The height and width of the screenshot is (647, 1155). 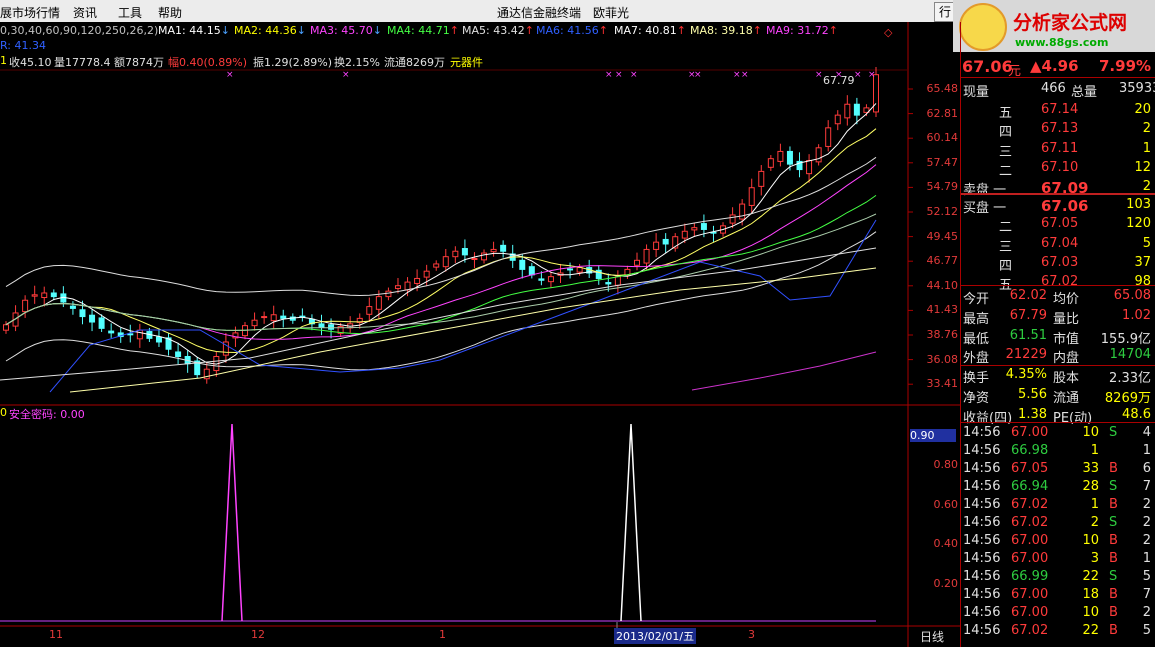 What do you see at coordinates (572, 30) in the screenshot?
I see `ma6-value: MA6: 41.56↑` at bounding box center [572, 30].